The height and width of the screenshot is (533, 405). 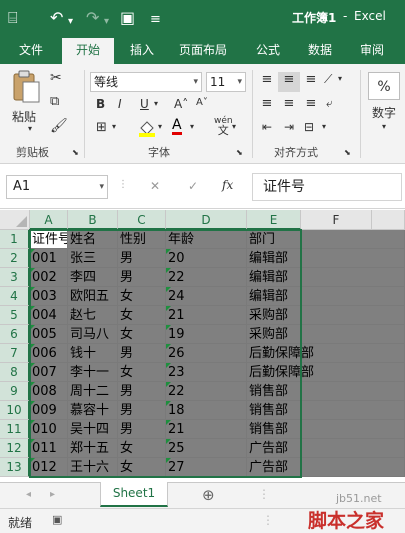 I want to click on table-cell: 001, so click(x=49, y=258).